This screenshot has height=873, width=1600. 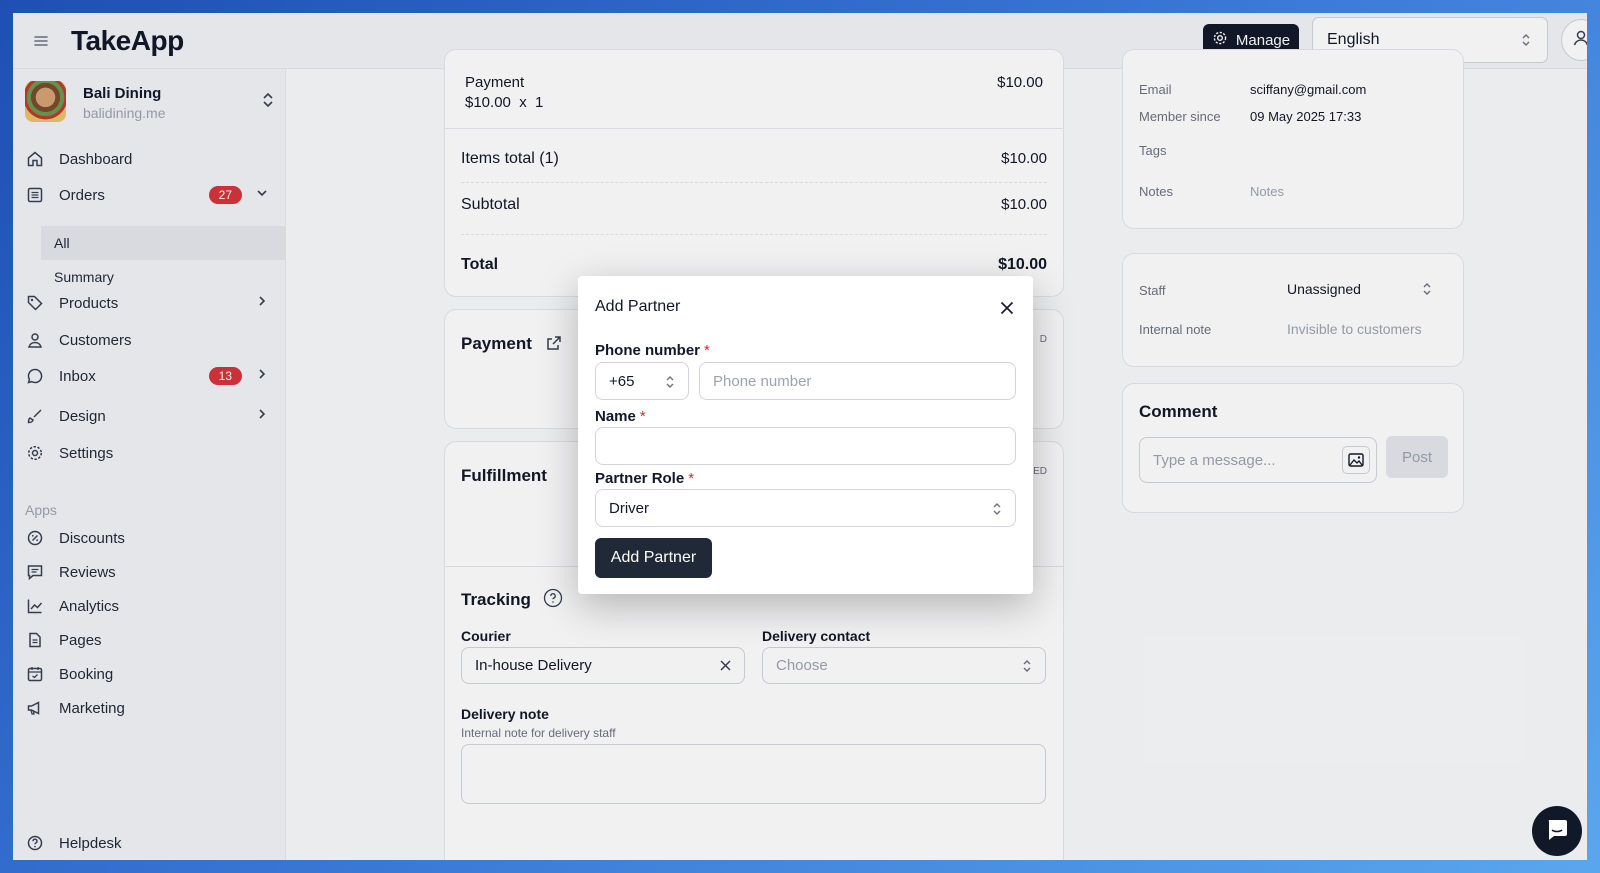 I want to click on chat-support-button, so click(x=1557, y=831).